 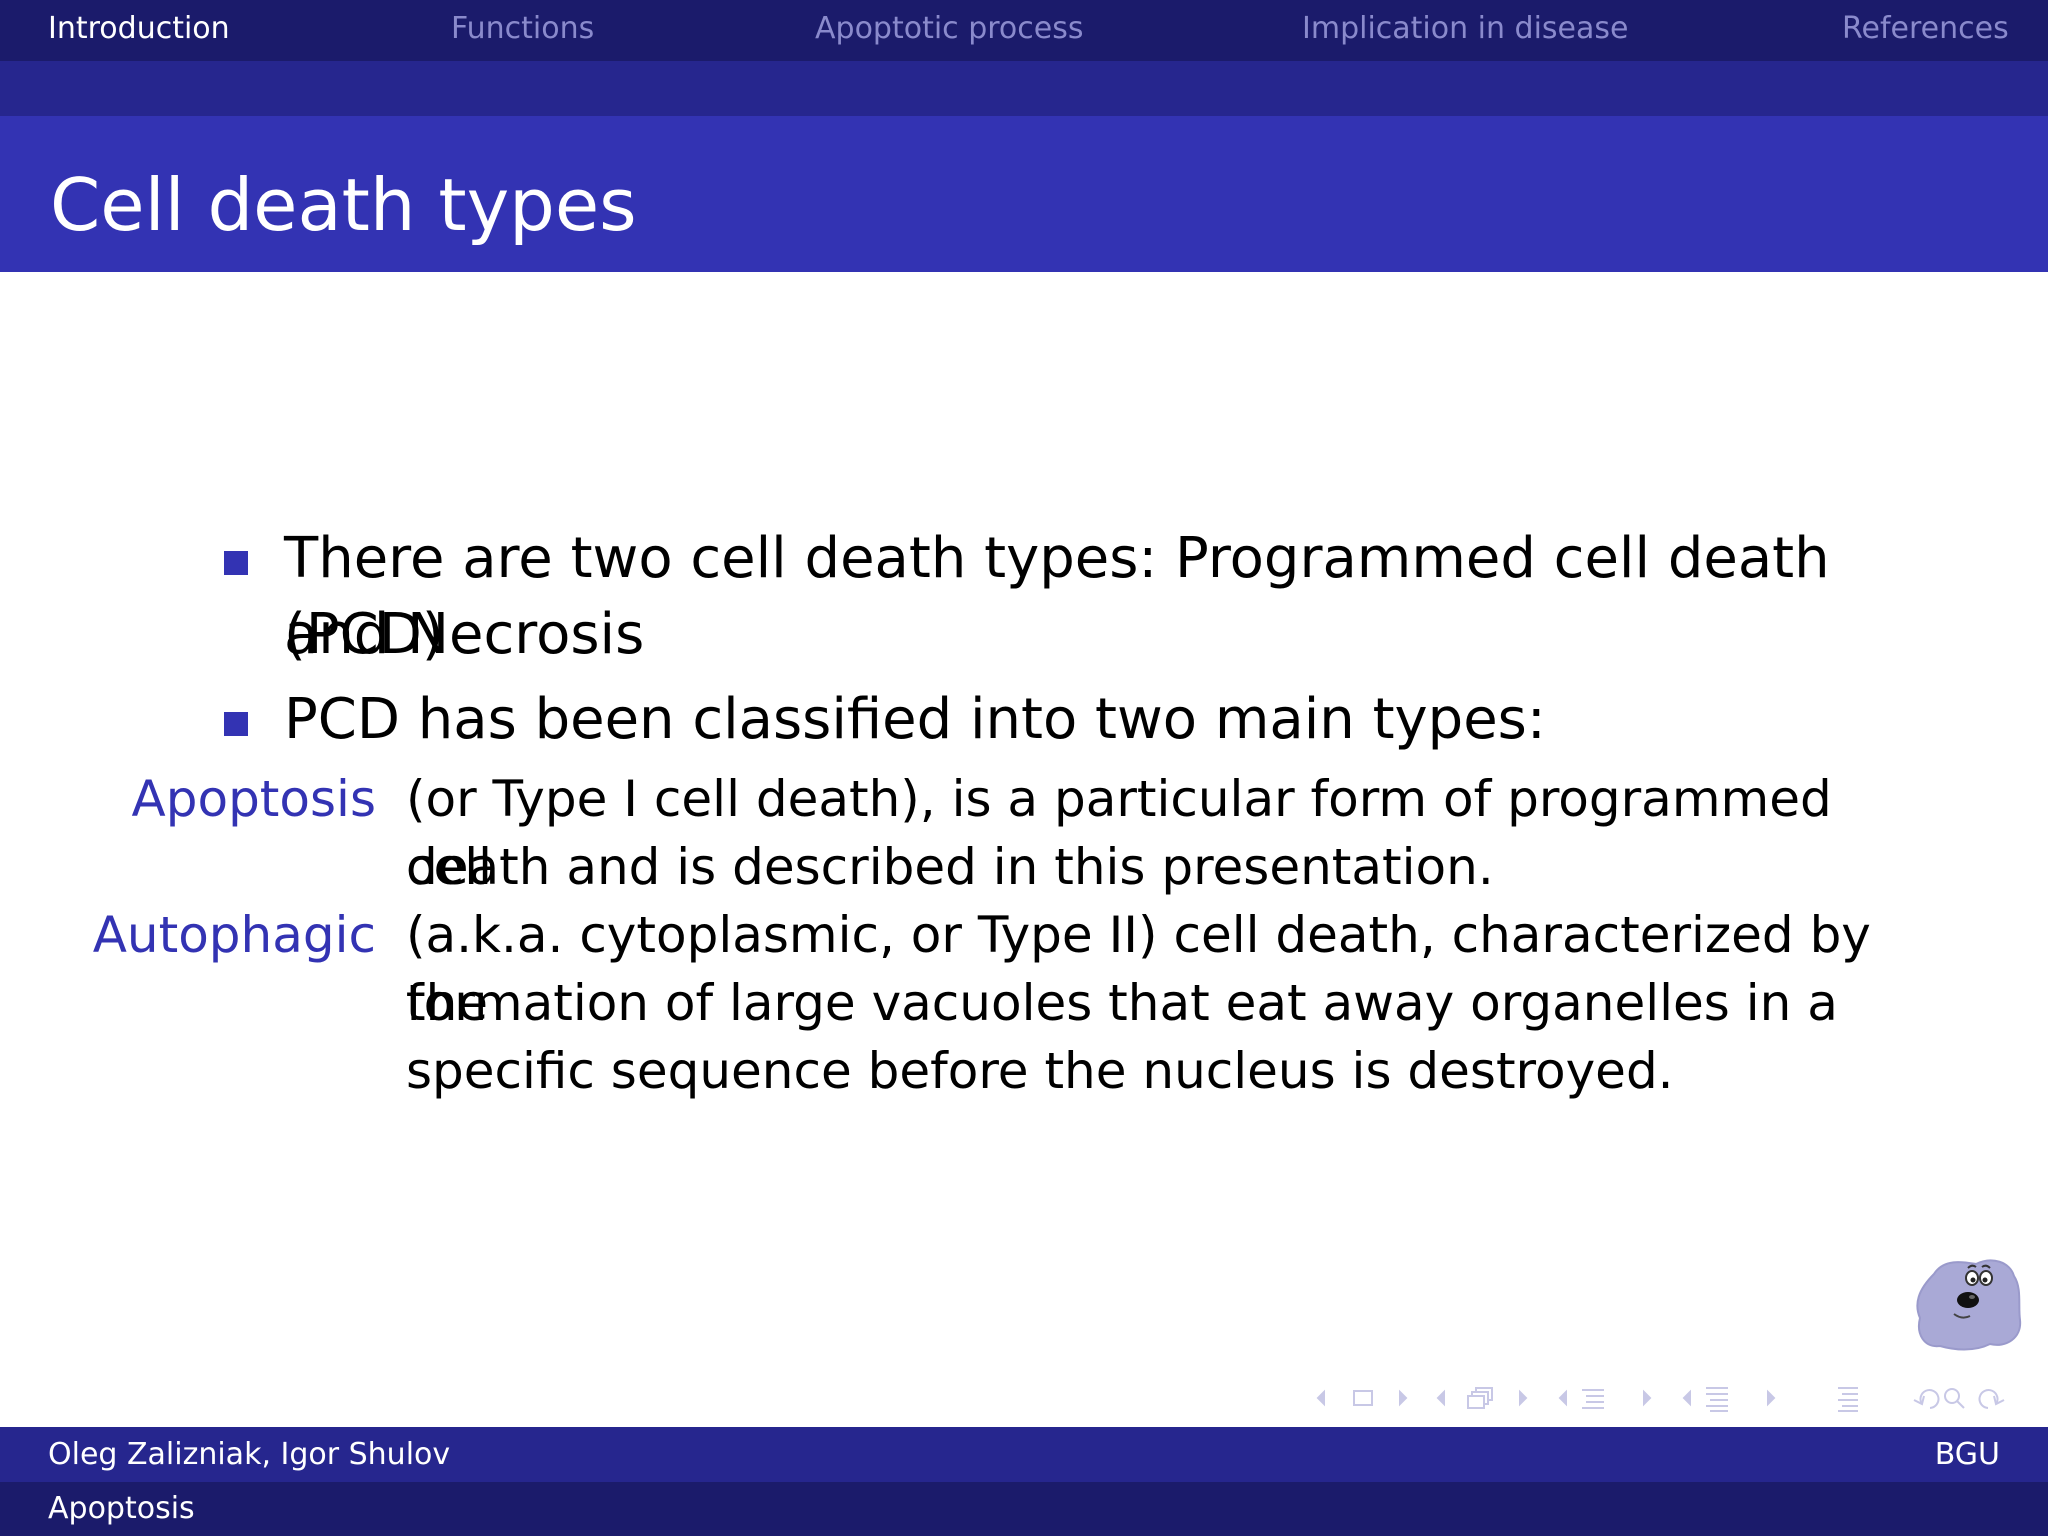 What do you see at coordinates (1562, 1398) in the screenshot?
I see `subsection-prev-arrow-icon` at bounding box center [1562, 1398].